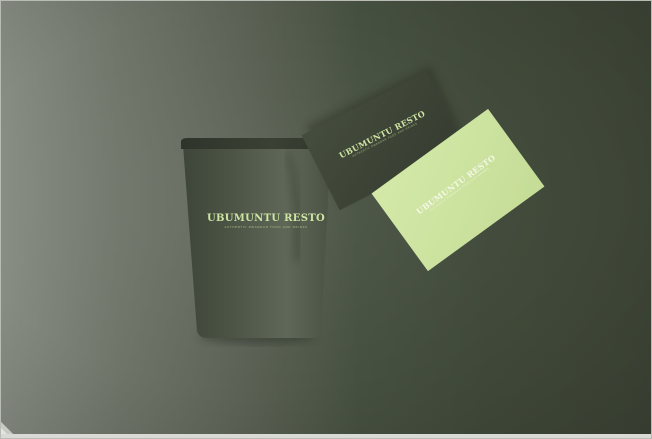  I want to click on bottom-border-strip, so click(326, 436).